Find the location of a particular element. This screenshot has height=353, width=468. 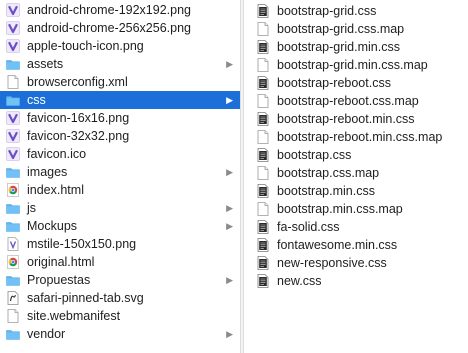

file-item-bootstrap-reboot-min-css: bootstrap-reboot.min.css is located at coordinates (356, 119).